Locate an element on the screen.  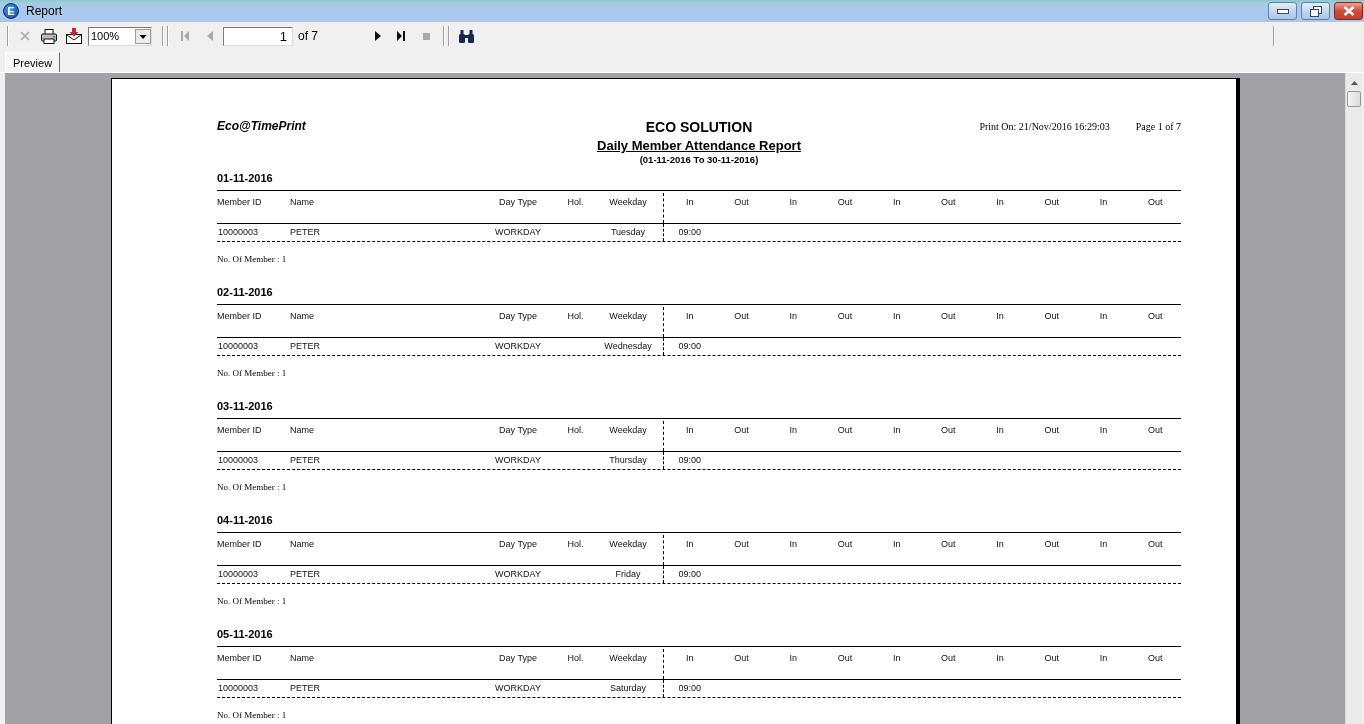
stop-icon is located at coordinates (426, 36).